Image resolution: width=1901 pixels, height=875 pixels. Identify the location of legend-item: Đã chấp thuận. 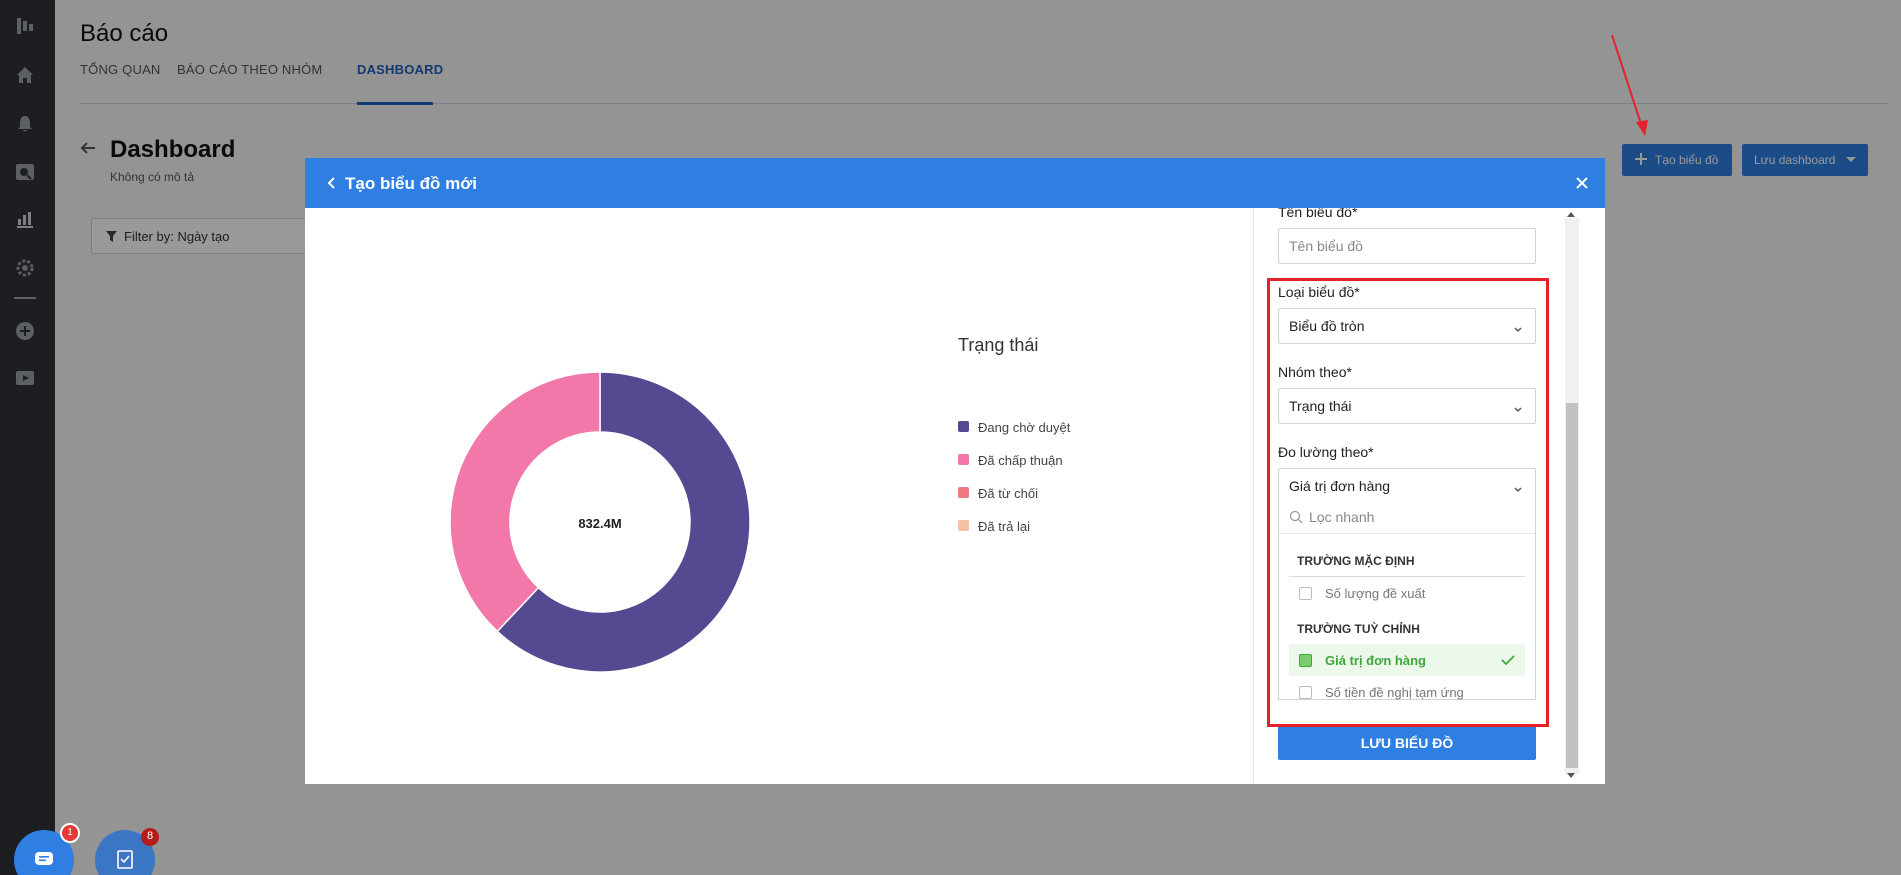
(1010, 460).